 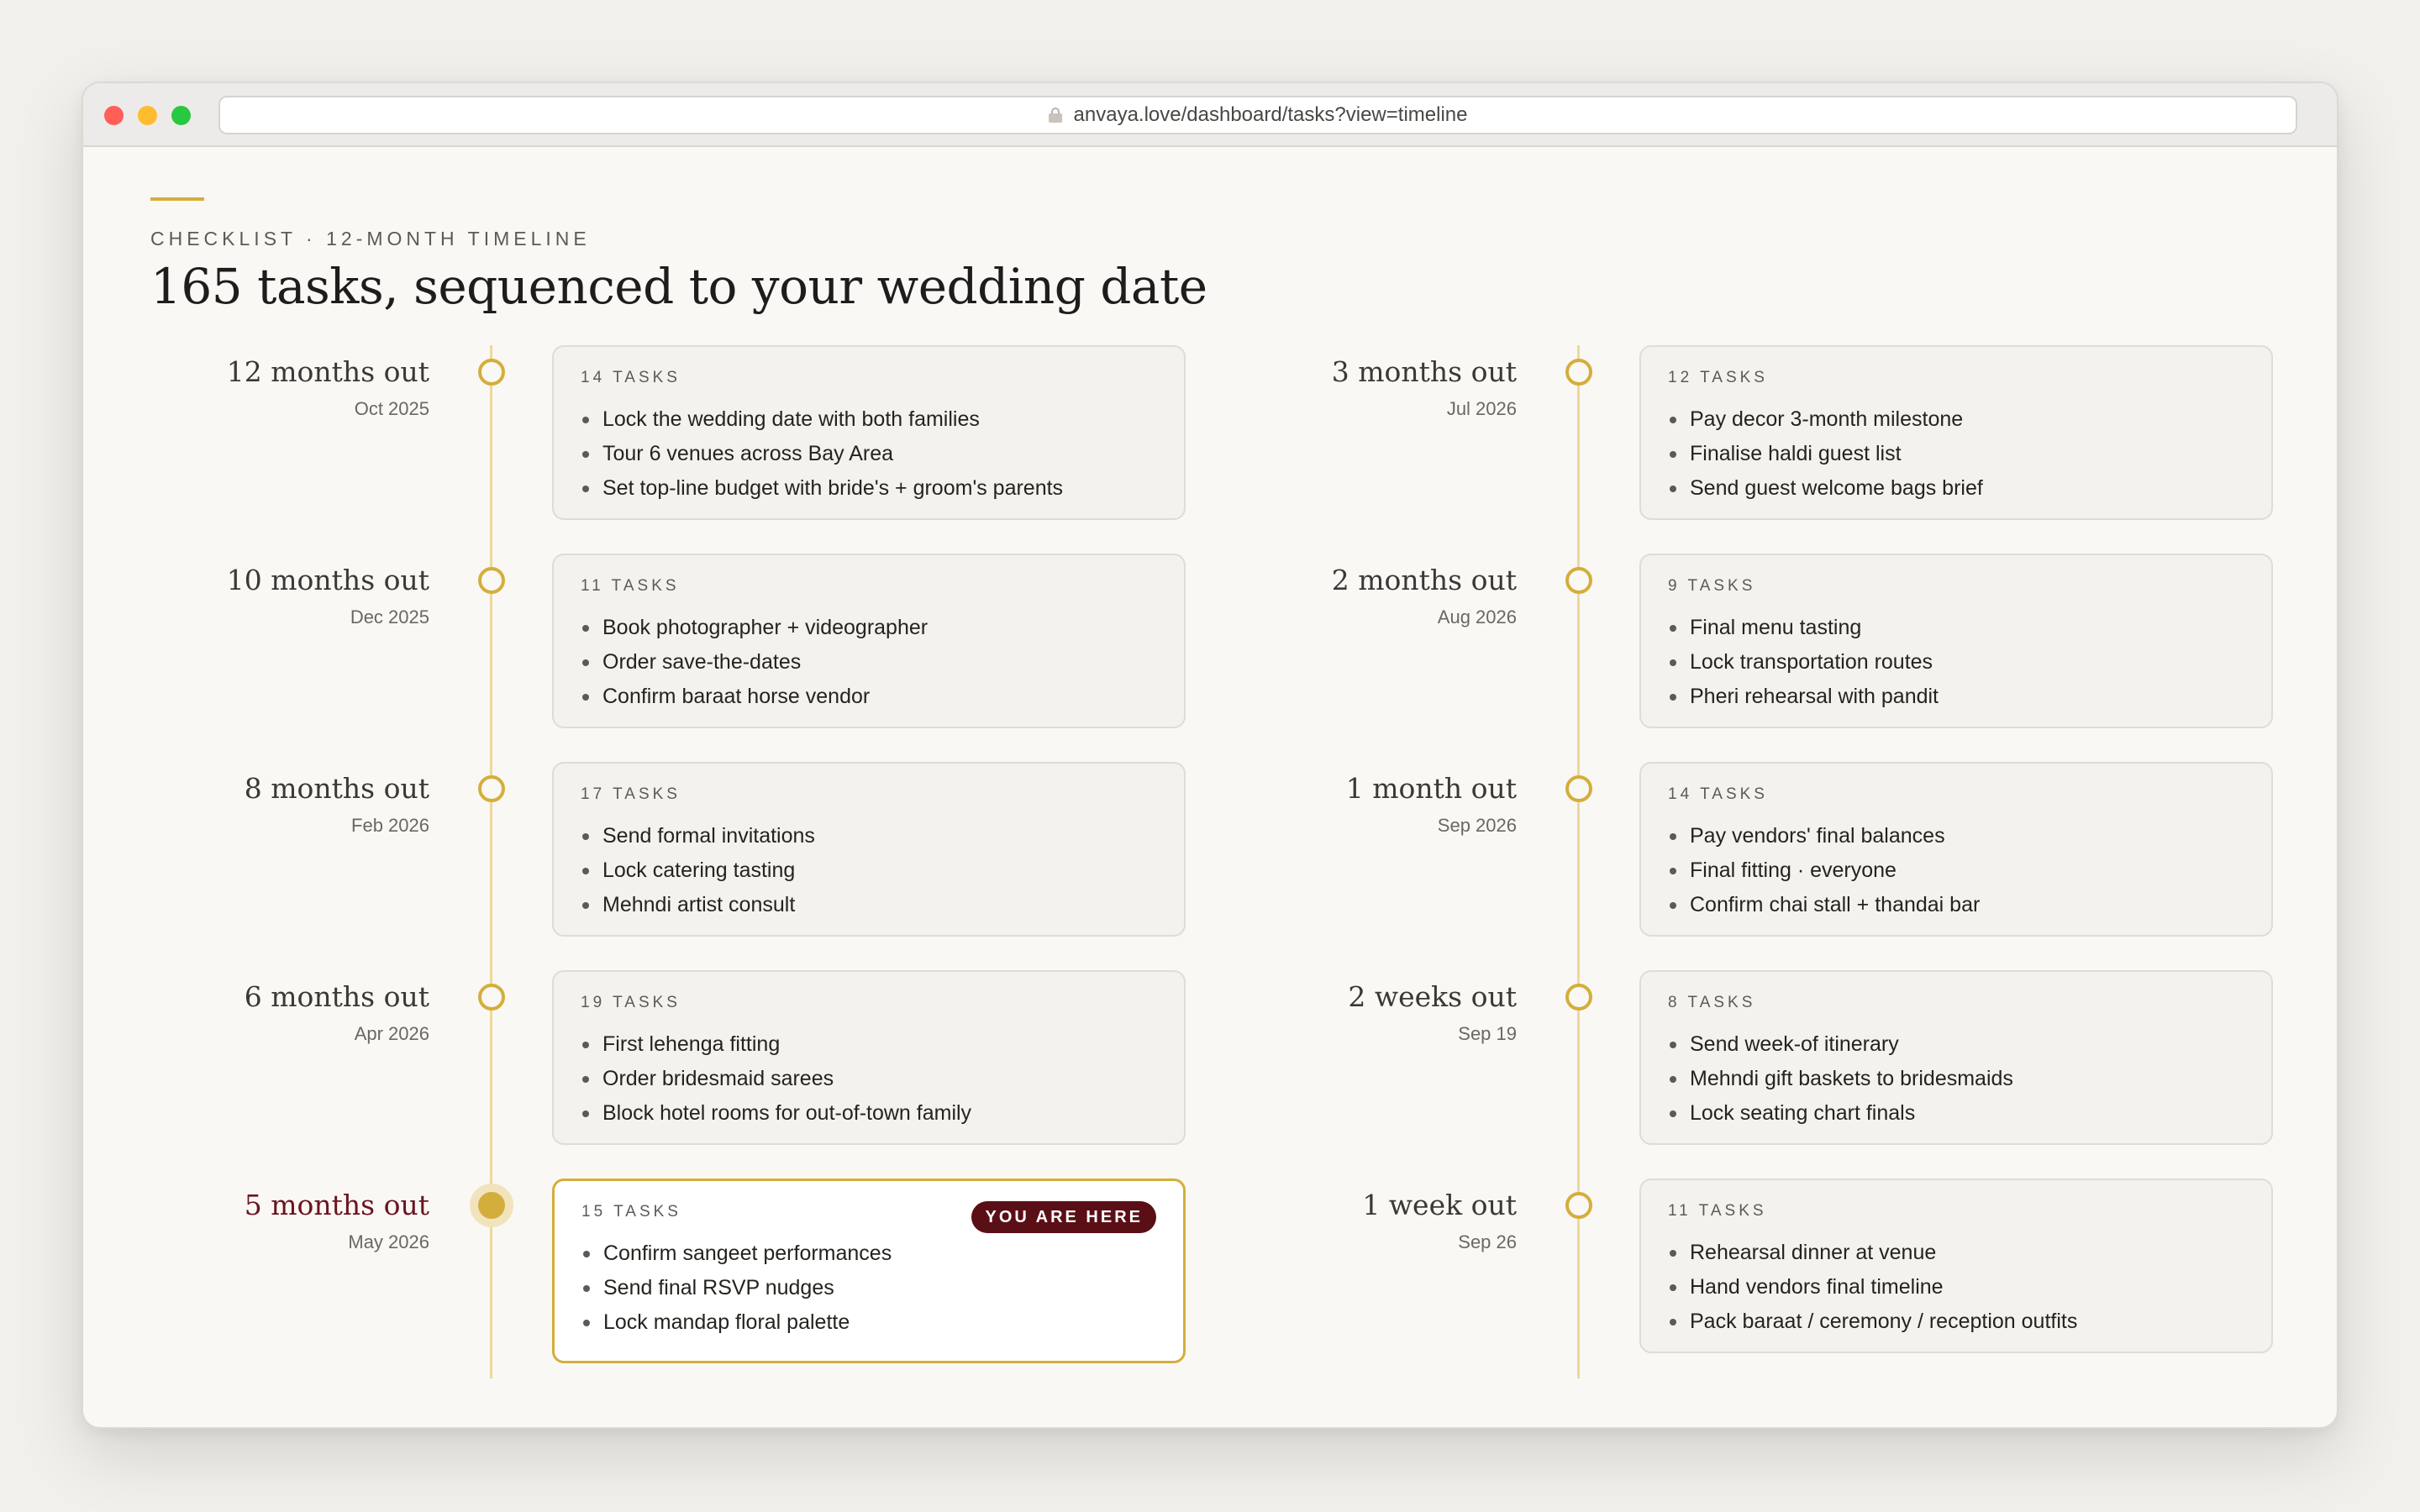 I want to click on task-item: Block hotel rooms for out-of-town family, so click(x=869, y=1113).